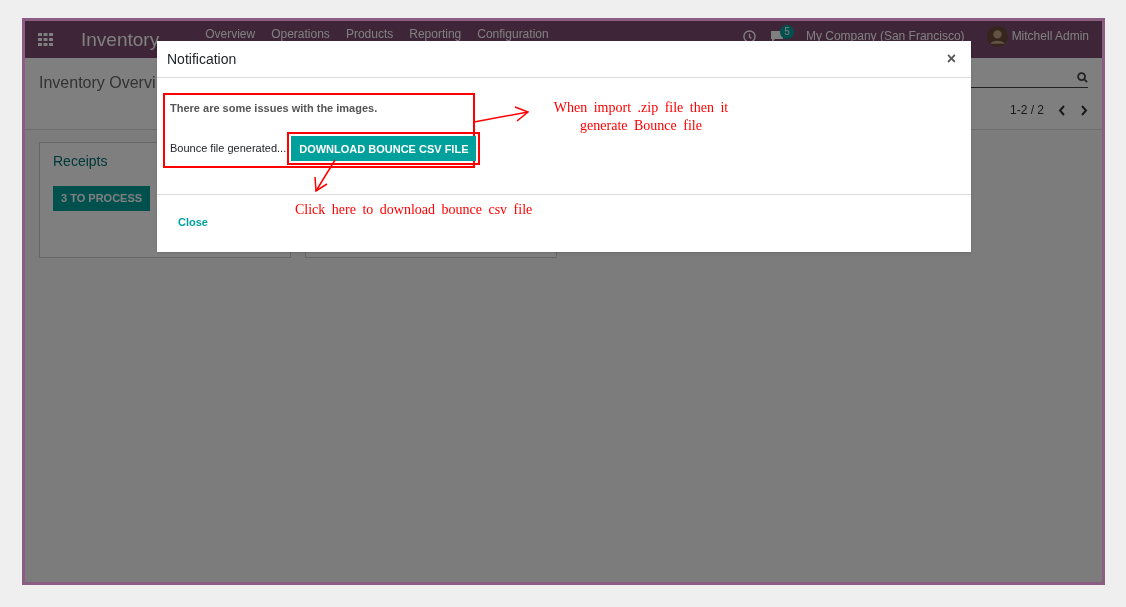 Image resolution: width=1126 pixels, height=607 pixels. Describe the element at coordinates (274, 108) in the screenshot. I see `message-text: There are some issues with the images.` at that location.